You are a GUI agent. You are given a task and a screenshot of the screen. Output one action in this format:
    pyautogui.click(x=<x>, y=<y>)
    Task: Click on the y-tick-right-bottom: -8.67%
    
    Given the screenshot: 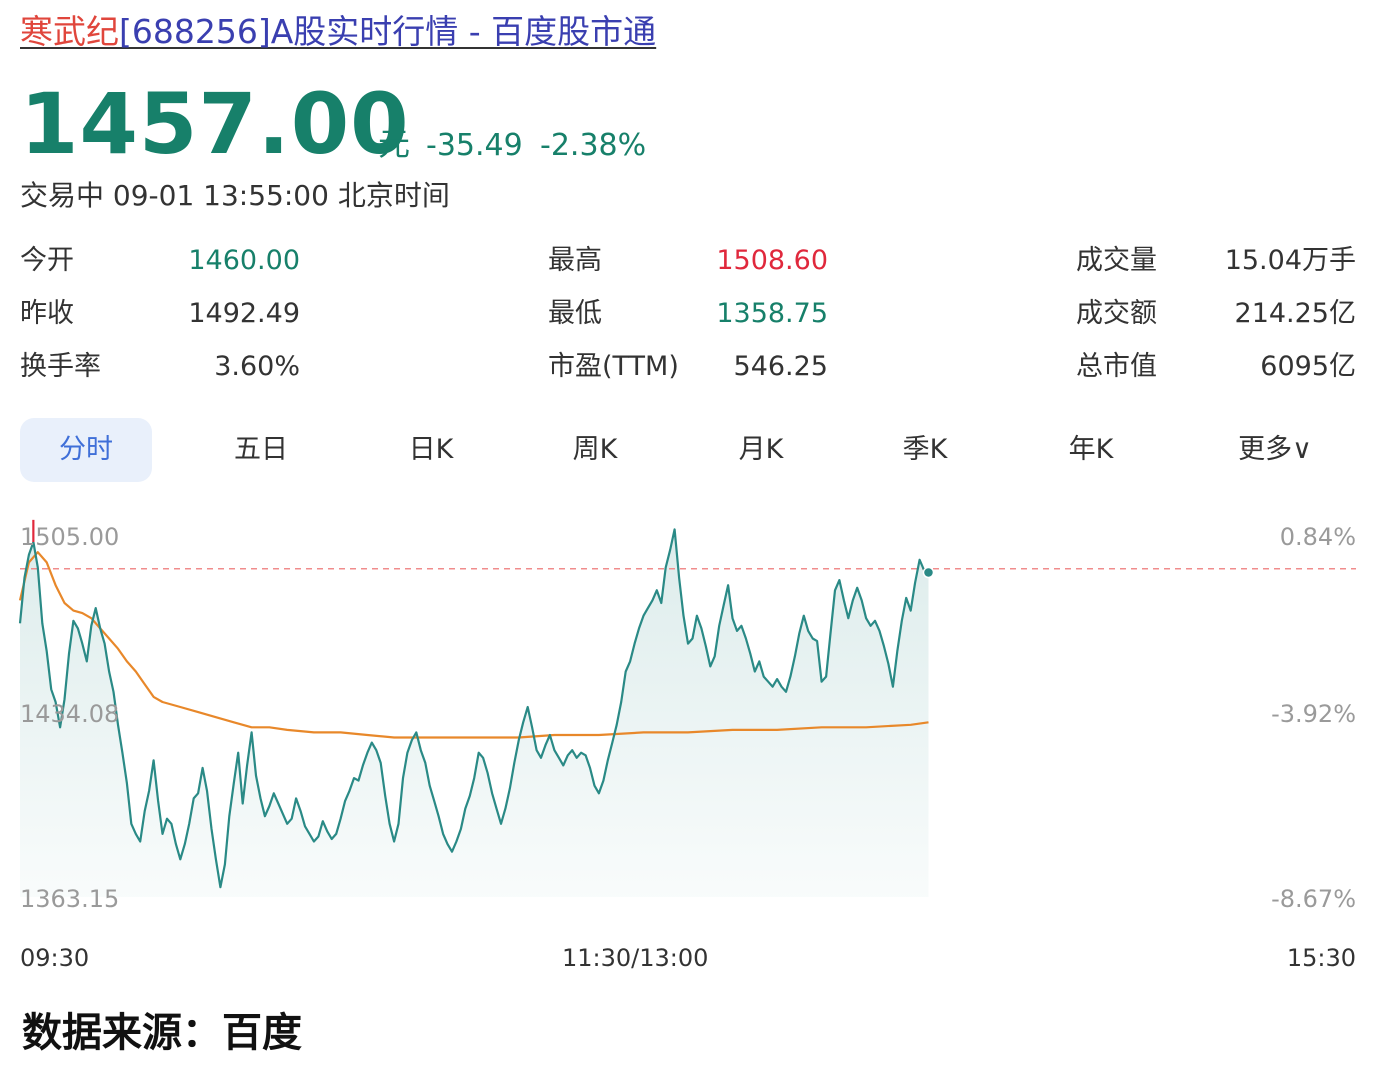 What is the action you would take?
    pyautogui.click(x=1313, y=899)
    